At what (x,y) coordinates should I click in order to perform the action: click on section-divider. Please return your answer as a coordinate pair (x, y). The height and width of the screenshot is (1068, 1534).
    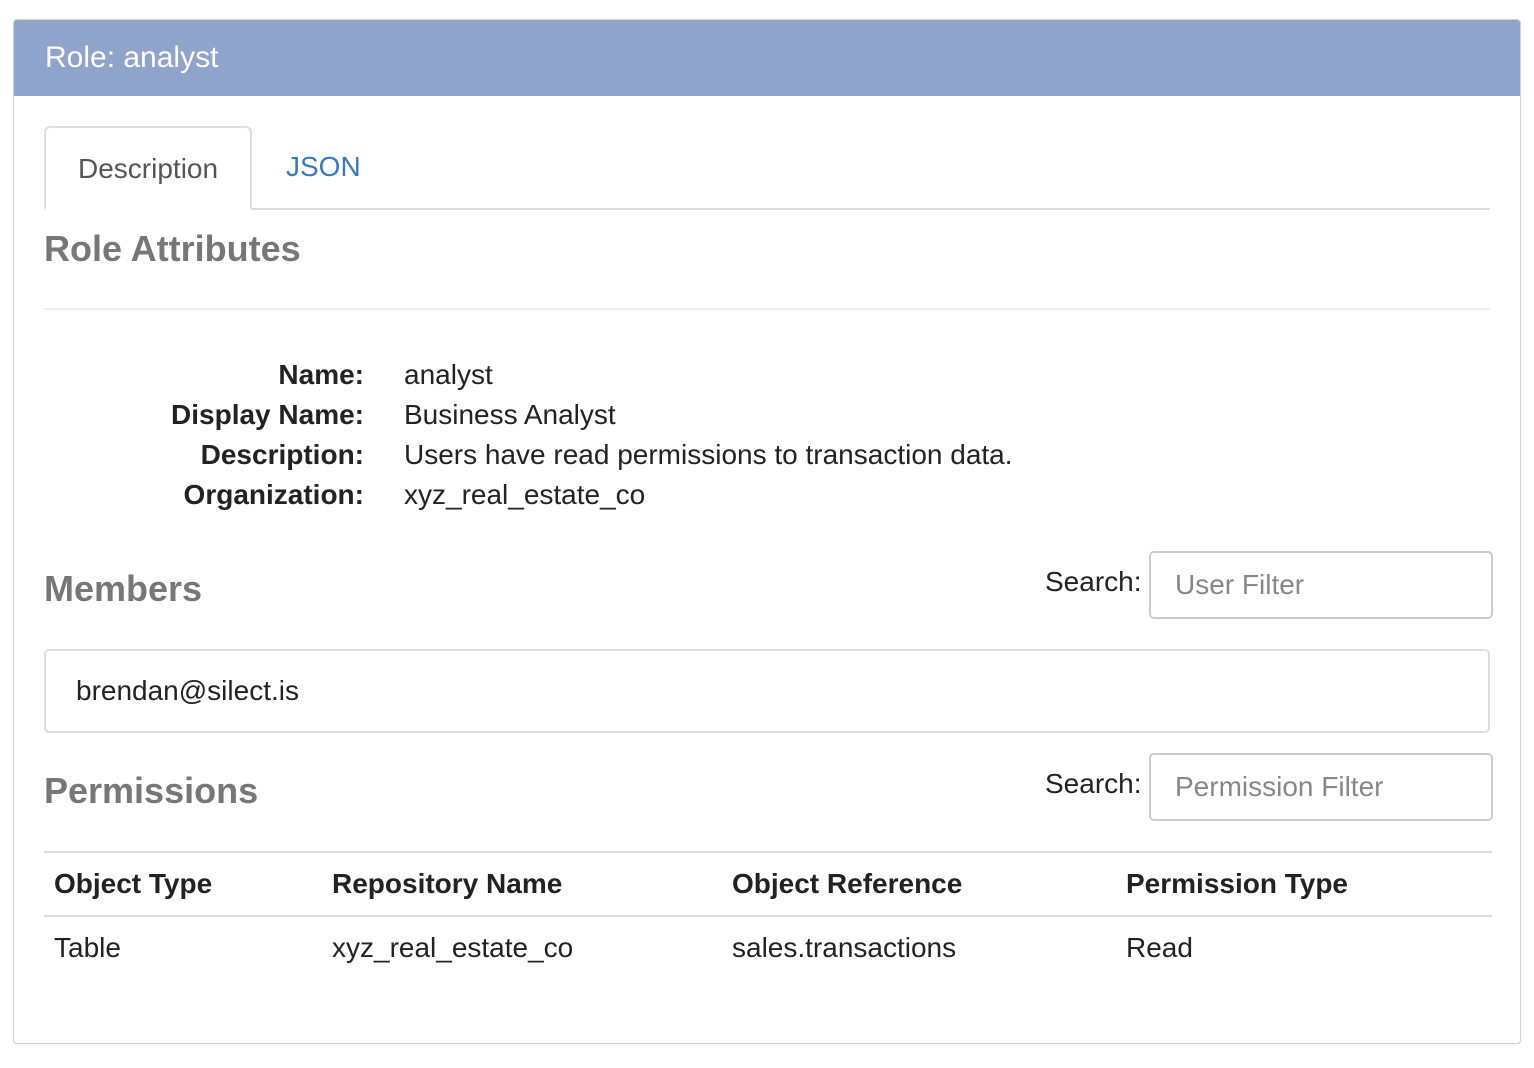
    Looking at the image, I should click on (767, 309).